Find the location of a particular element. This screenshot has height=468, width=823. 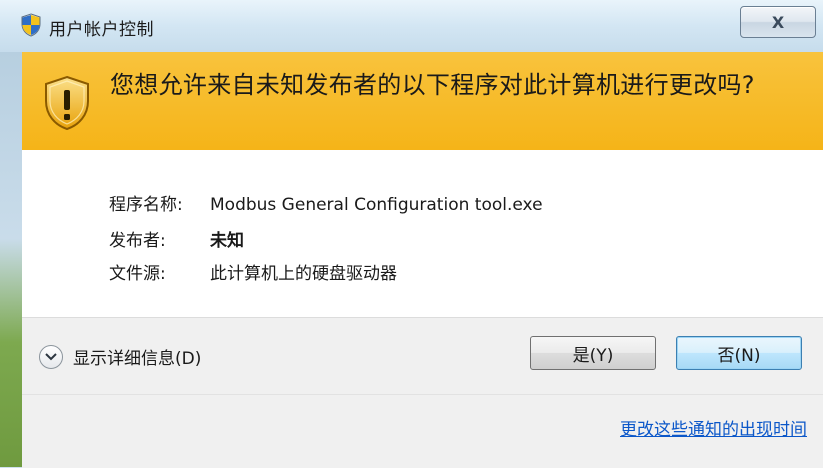

window-frame-left is located at coordinates (11, 259).